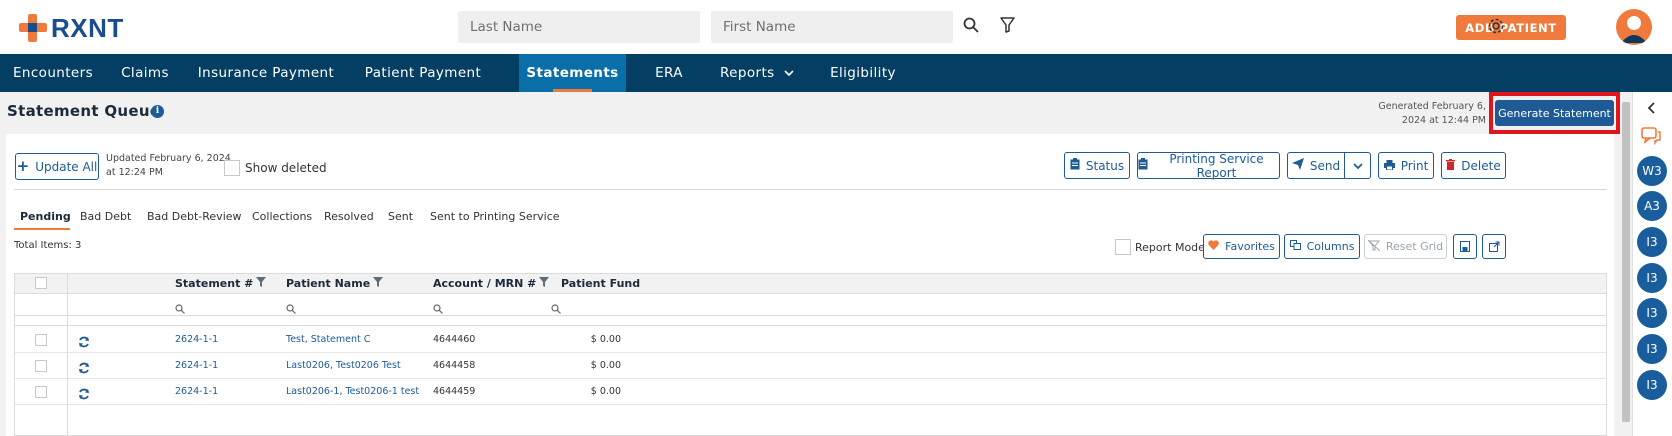  What do you see at coordinates (1494, 246) in the screenshot?
I see `export-icon` at bounding box center [1494, 246].